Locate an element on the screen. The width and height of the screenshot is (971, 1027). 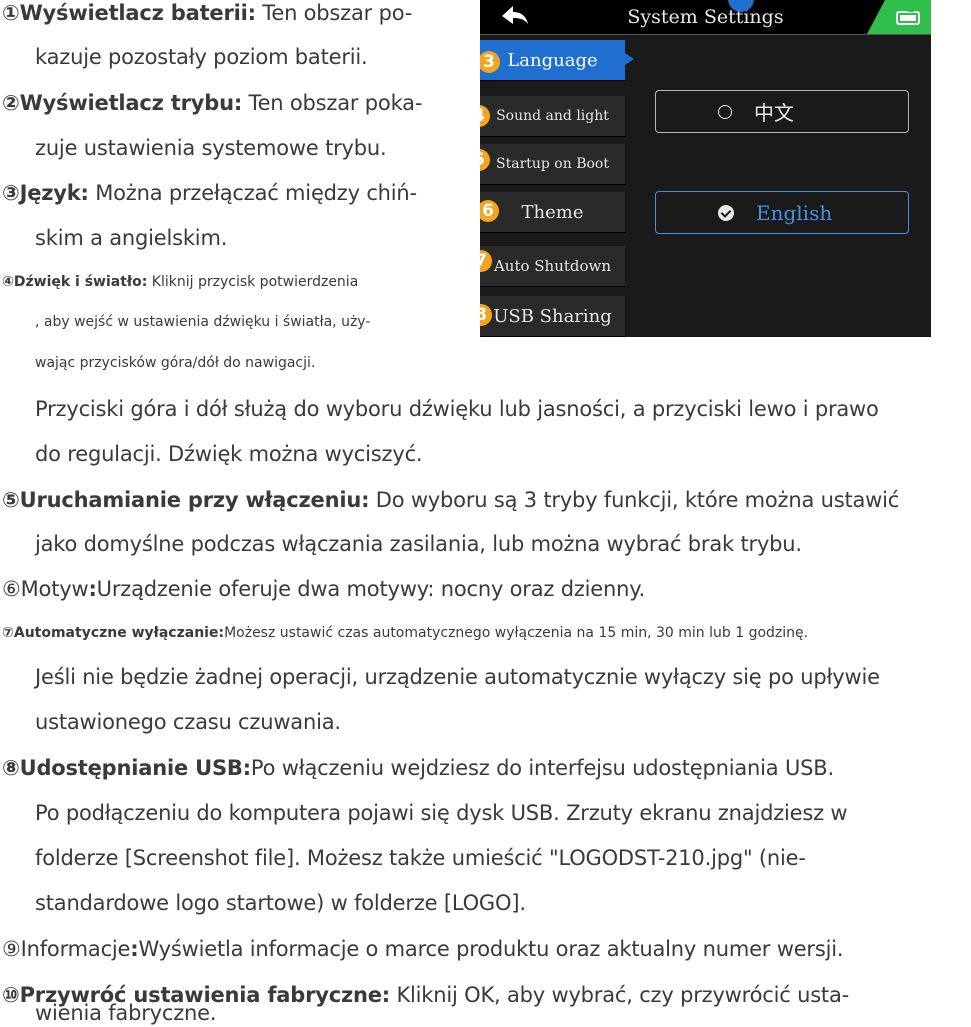
item-number: ② is located at coordinates (11, 103).